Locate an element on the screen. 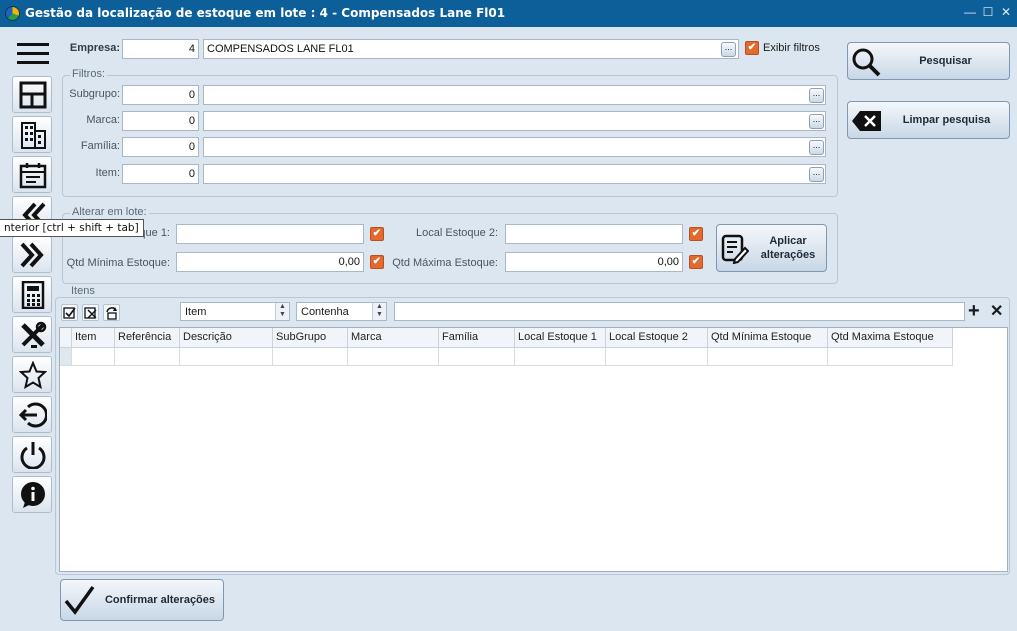  family-label: Família: is located at coordinates (100, 146).